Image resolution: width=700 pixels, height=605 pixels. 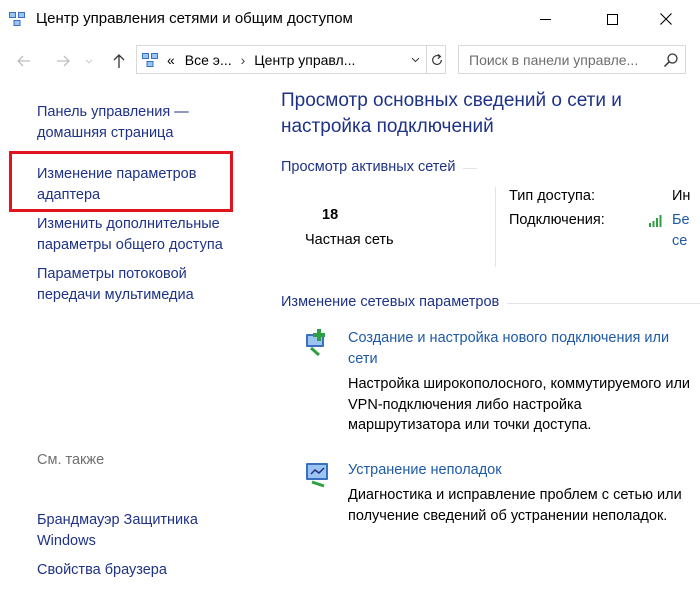 I want to click on address-dropdown-button, so click(x=415, y=59).